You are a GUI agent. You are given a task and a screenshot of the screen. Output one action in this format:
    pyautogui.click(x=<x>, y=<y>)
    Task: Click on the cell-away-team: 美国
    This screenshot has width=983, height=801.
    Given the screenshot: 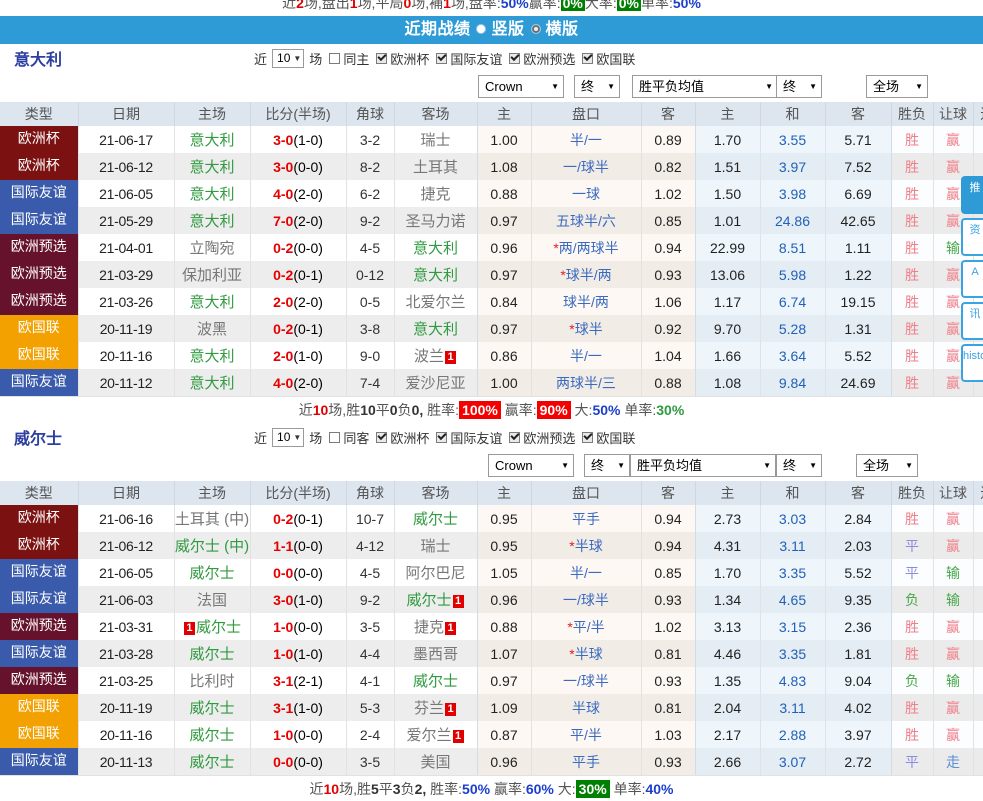 What is the action you would take?
    pyautogui.click(x=436, y=761)
    